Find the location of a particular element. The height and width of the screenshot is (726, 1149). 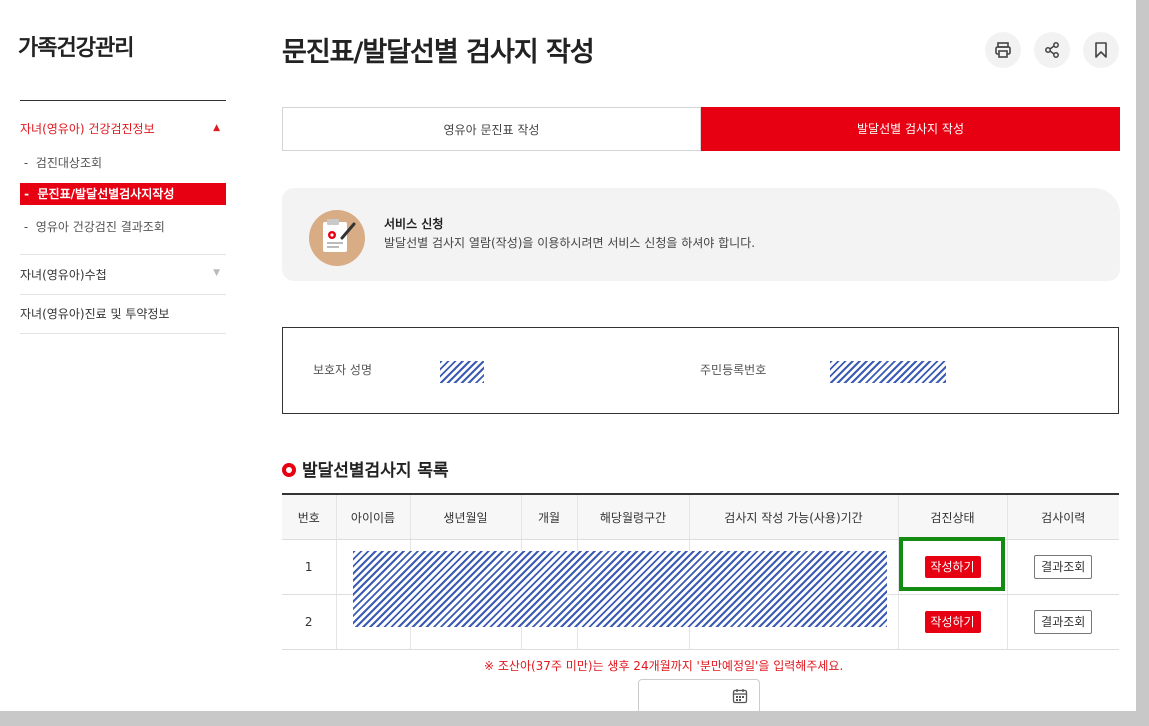

print-icon is located at coordinates (1003, 50).